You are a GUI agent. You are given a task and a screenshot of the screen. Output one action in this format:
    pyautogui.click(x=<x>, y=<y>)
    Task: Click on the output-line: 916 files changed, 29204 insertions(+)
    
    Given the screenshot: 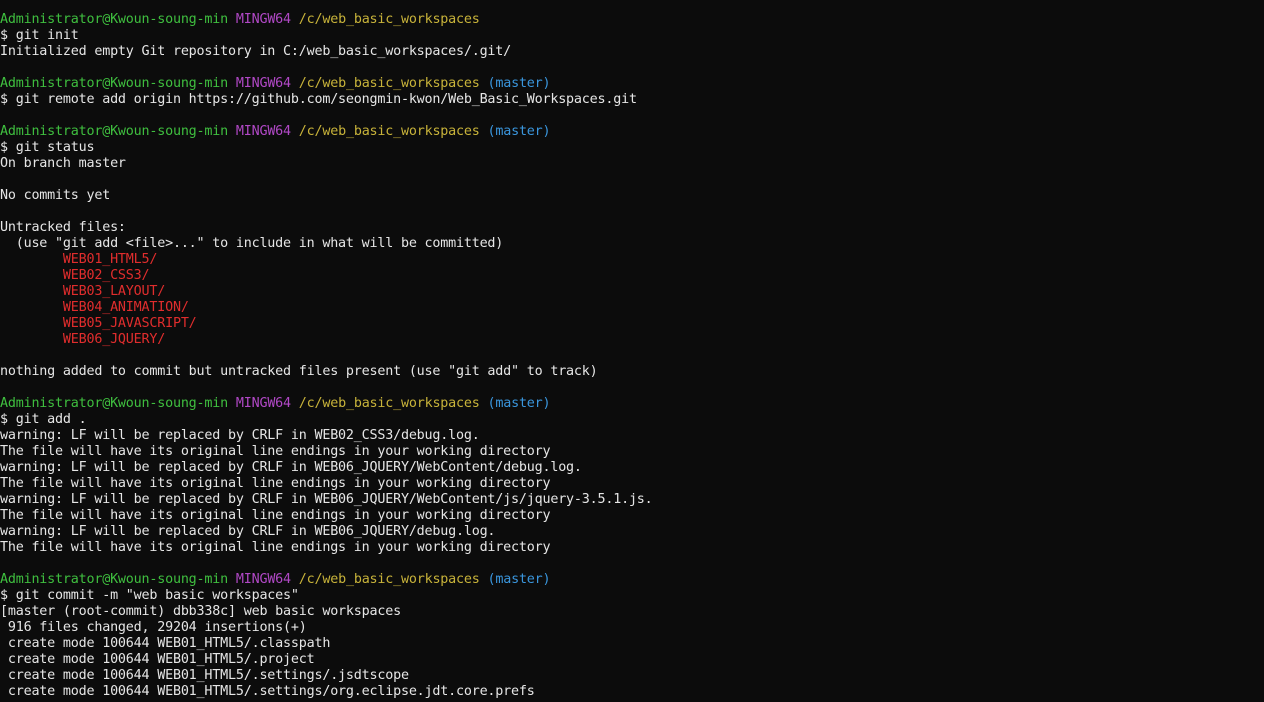 What is the action you would take?
    pyautogui.click(x=632, y=628)
    